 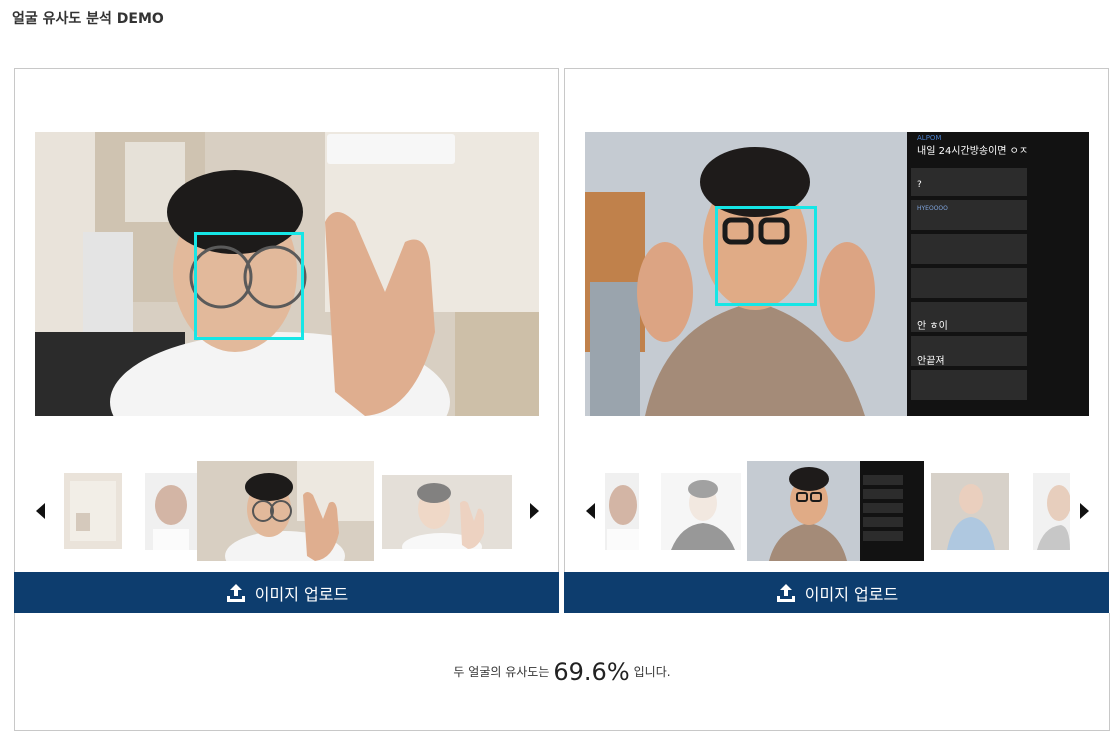 What do you see at coordinates (932, 208) in the screenshot?
I see `overlay-line3: HYEOOOO` at bounding box center [932, 208].